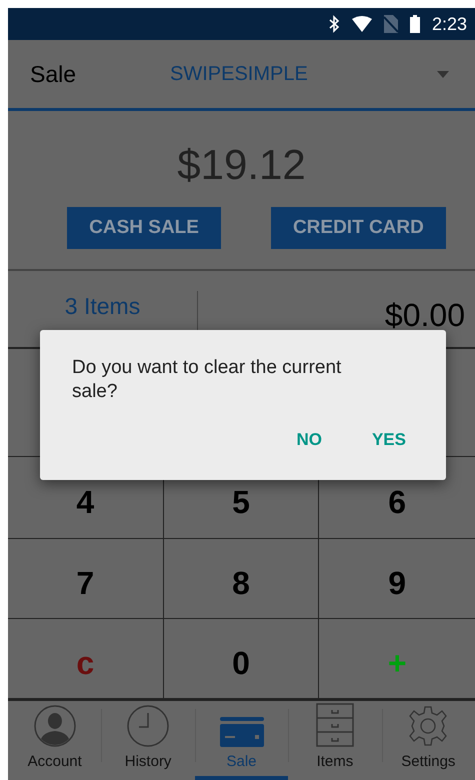  Describe the element at coordinates (86, 579) in the screenshot. I see `keypad-key: 7` at that location.